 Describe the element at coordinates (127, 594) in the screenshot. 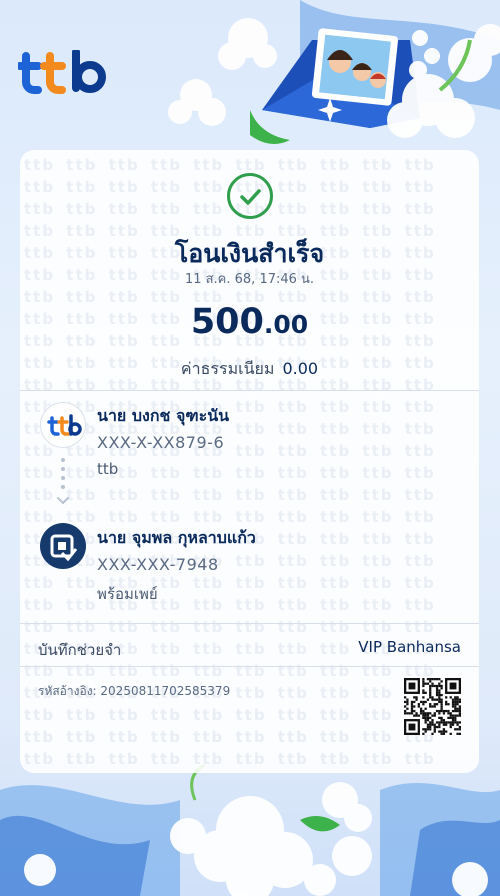

I see `receiver-bank: พร้อมเพย์` at that location.